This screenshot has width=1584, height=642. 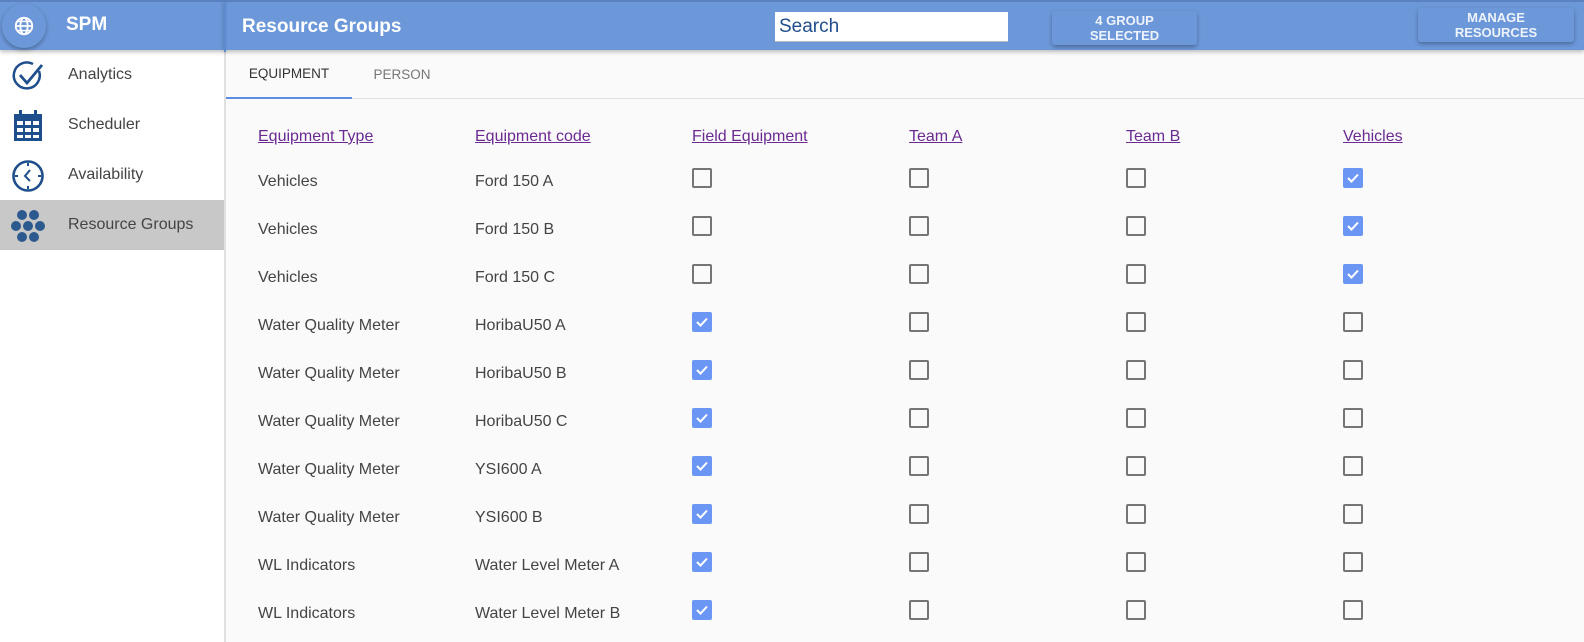 What do you see at coordinates (289, 74) in the screenshot?
I see `tab-equipment: EQUIPMENT` at bounding box center [289, 74].